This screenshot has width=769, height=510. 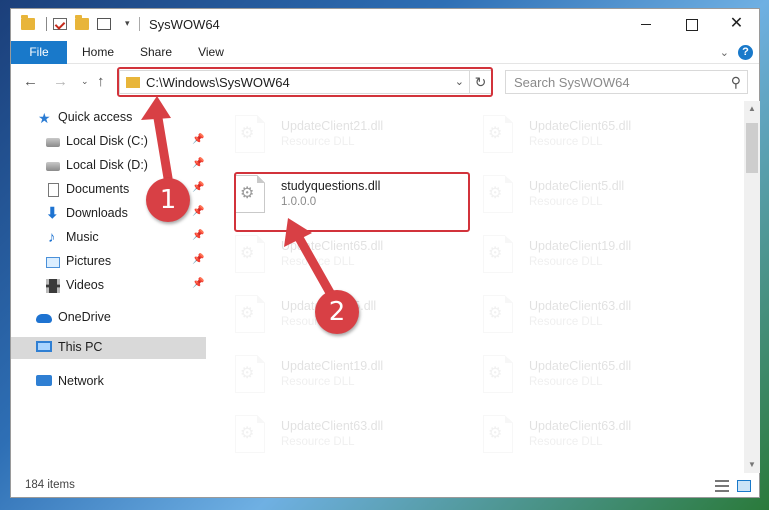 I want to click on help-icon: ?, so click(x=745, y=52).